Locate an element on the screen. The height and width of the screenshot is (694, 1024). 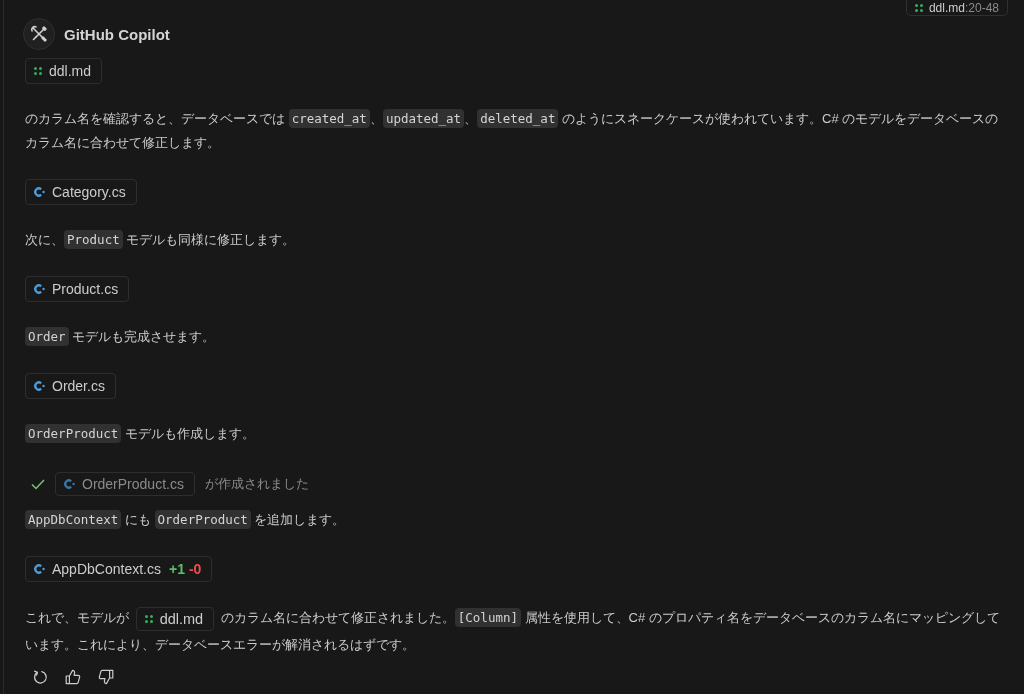
file-name: ddl.md is located at coordinates (946, 7).